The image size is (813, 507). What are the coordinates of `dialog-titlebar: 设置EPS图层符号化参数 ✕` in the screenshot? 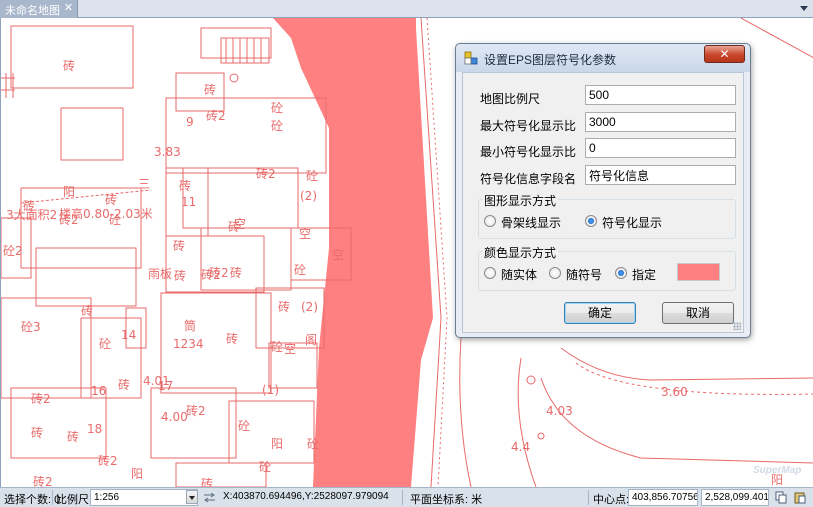 It's located at (603, 58).